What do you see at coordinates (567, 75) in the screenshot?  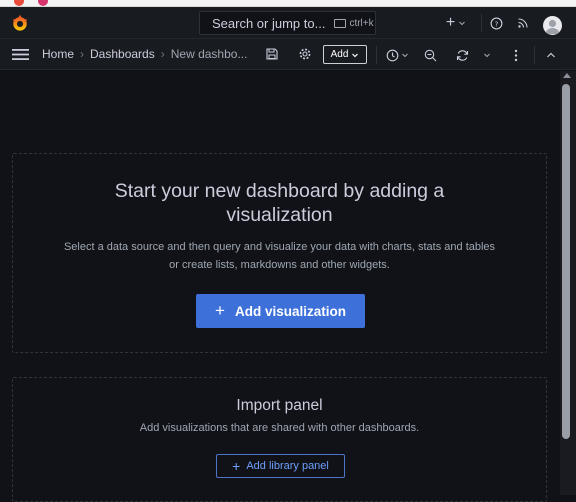 I see `scroll-up-arrow-icon` at bounding box center [567, 75].